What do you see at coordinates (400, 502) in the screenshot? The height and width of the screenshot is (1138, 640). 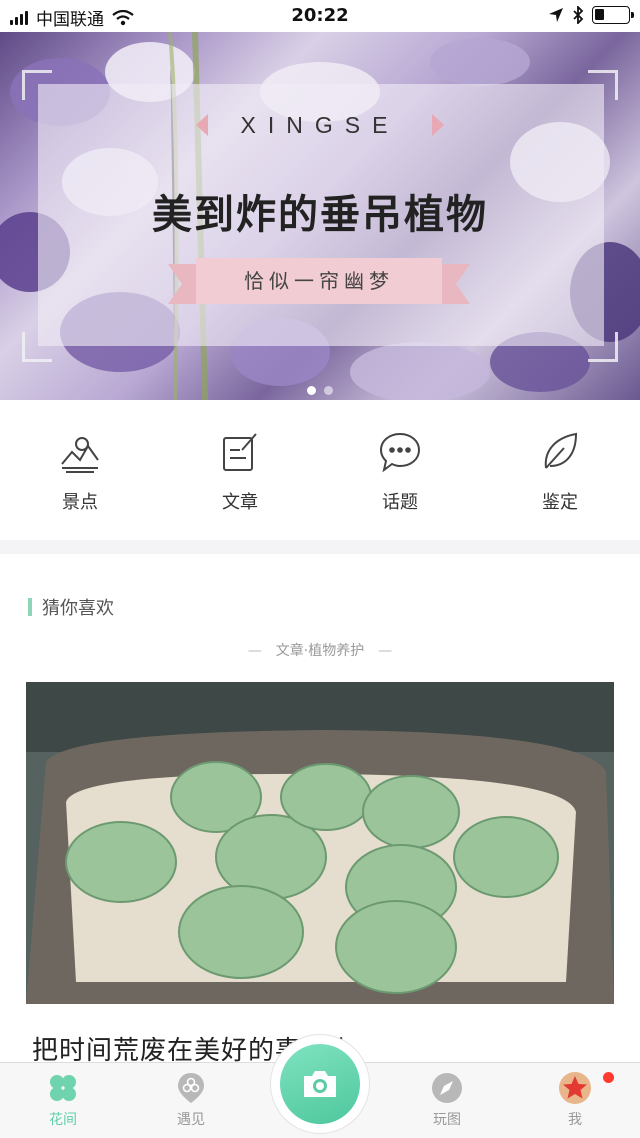 I see `quick-item-label: 话题` at bounding box center [400, 502].